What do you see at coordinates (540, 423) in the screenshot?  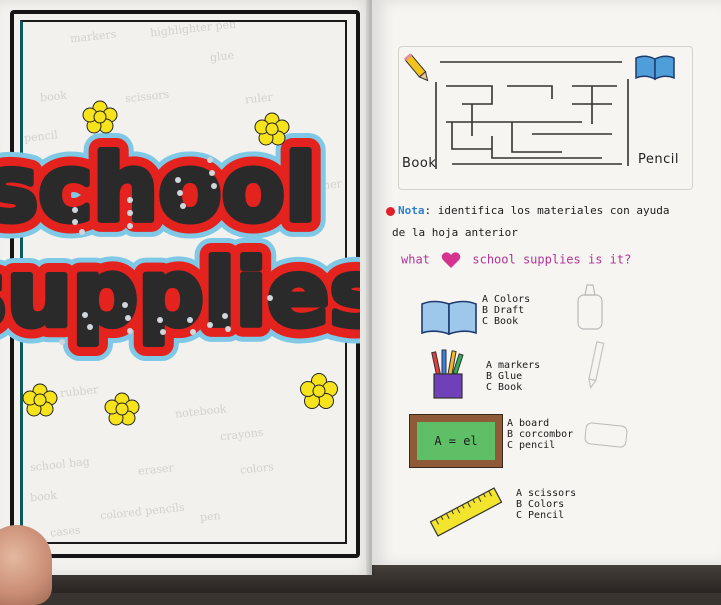 I see `option-a: A board` at bounding box center [540, 423].